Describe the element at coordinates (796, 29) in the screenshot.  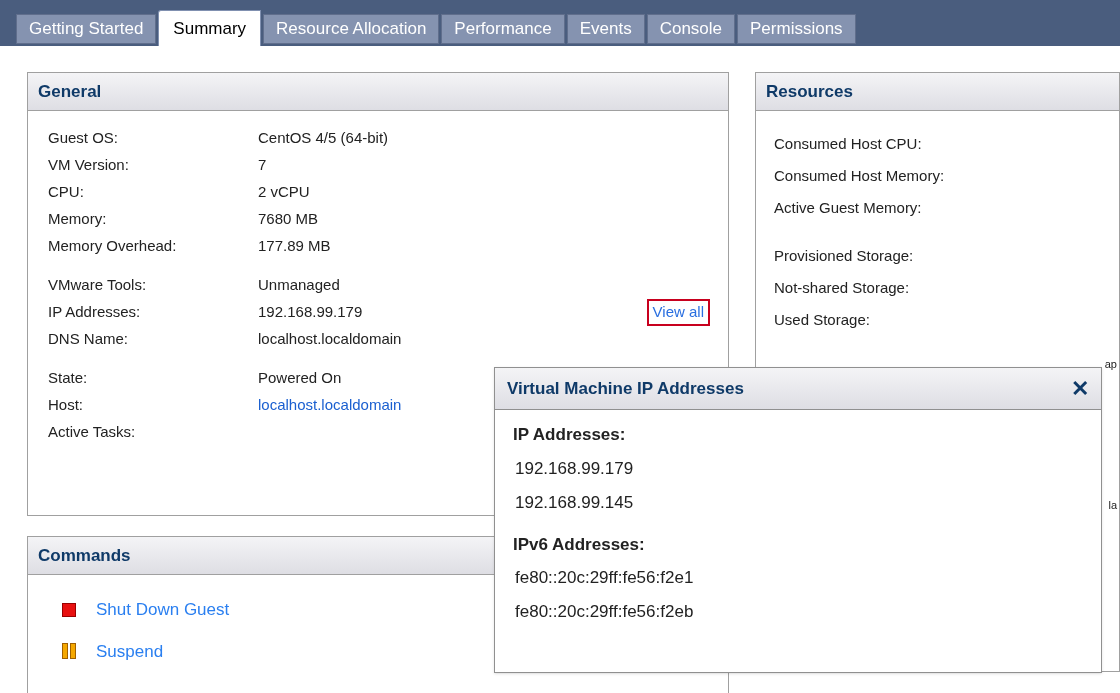
I see `tab: Permissions` at that location.